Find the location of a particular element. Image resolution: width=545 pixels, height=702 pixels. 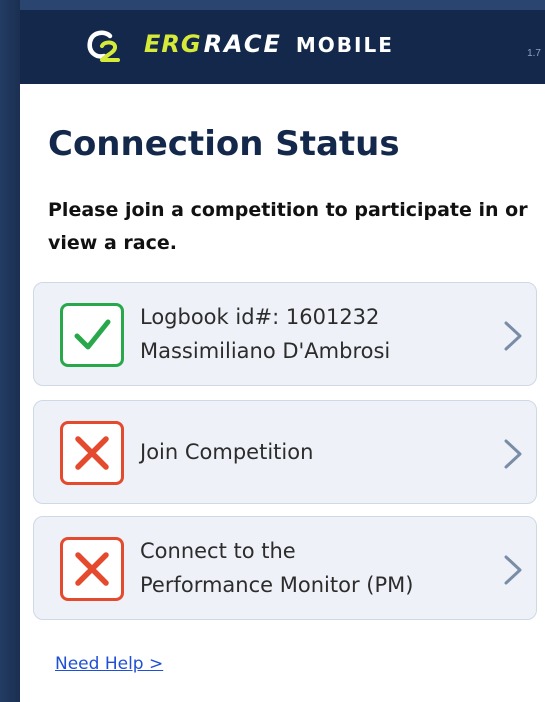

status-ok-box is located at coordinates (92, 335).